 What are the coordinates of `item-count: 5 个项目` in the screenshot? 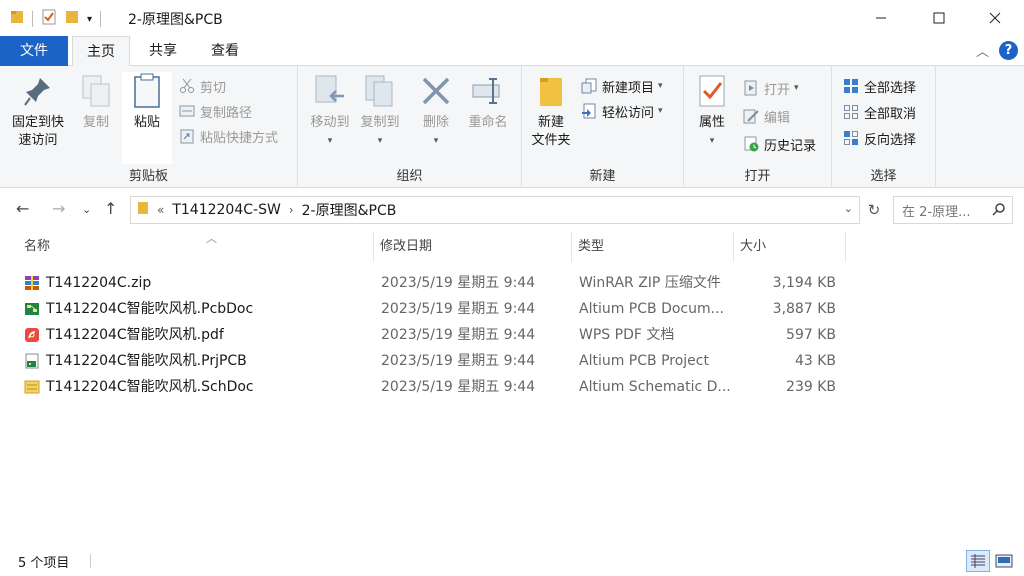 It's located at (44, 563).